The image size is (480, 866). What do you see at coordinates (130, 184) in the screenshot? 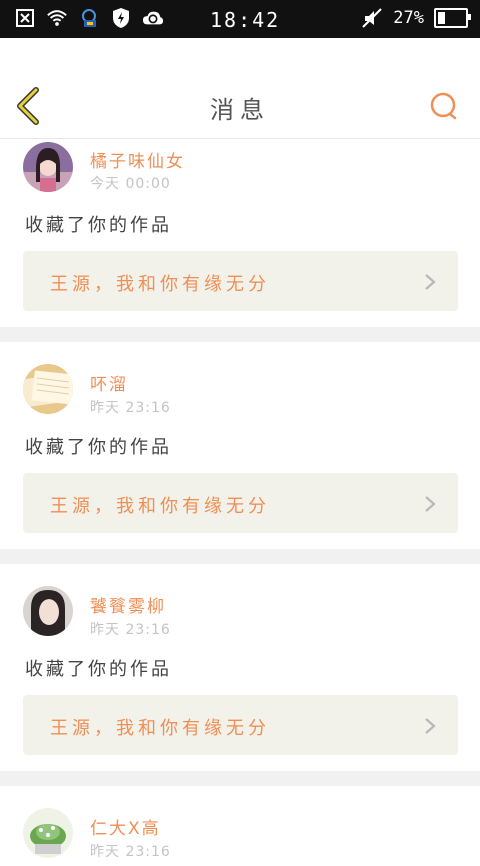
I see `timestamp: 今天 00:00` at bounding box center [130, 184].